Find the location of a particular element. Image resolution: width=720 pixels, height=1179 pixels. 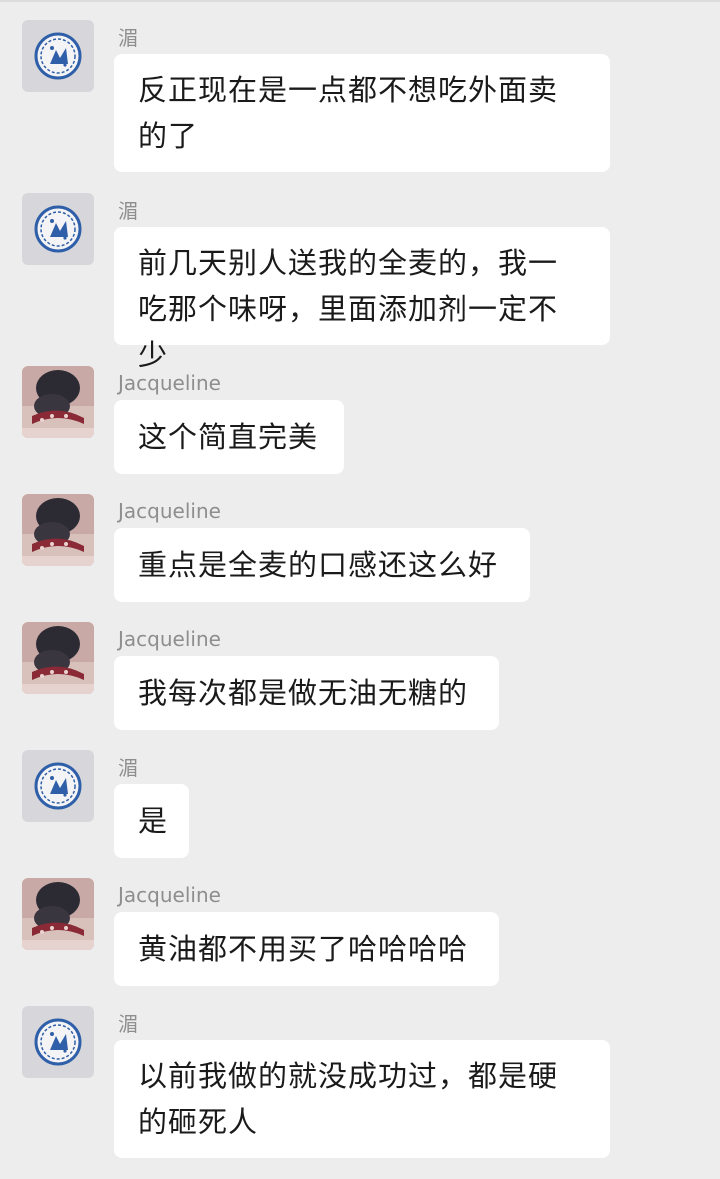

message-bubble: 这个简直完美 is located at coordinates (229, 437).